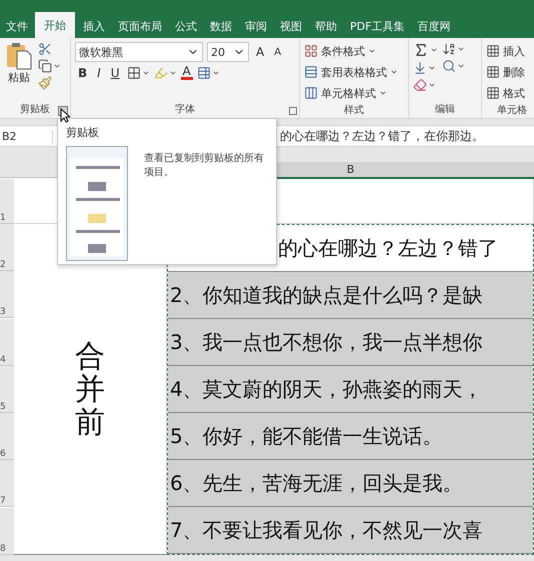  Describe the element at coordinates (291, 26) in the screenshot. I see `ribbon-tab: 视图` at that location.